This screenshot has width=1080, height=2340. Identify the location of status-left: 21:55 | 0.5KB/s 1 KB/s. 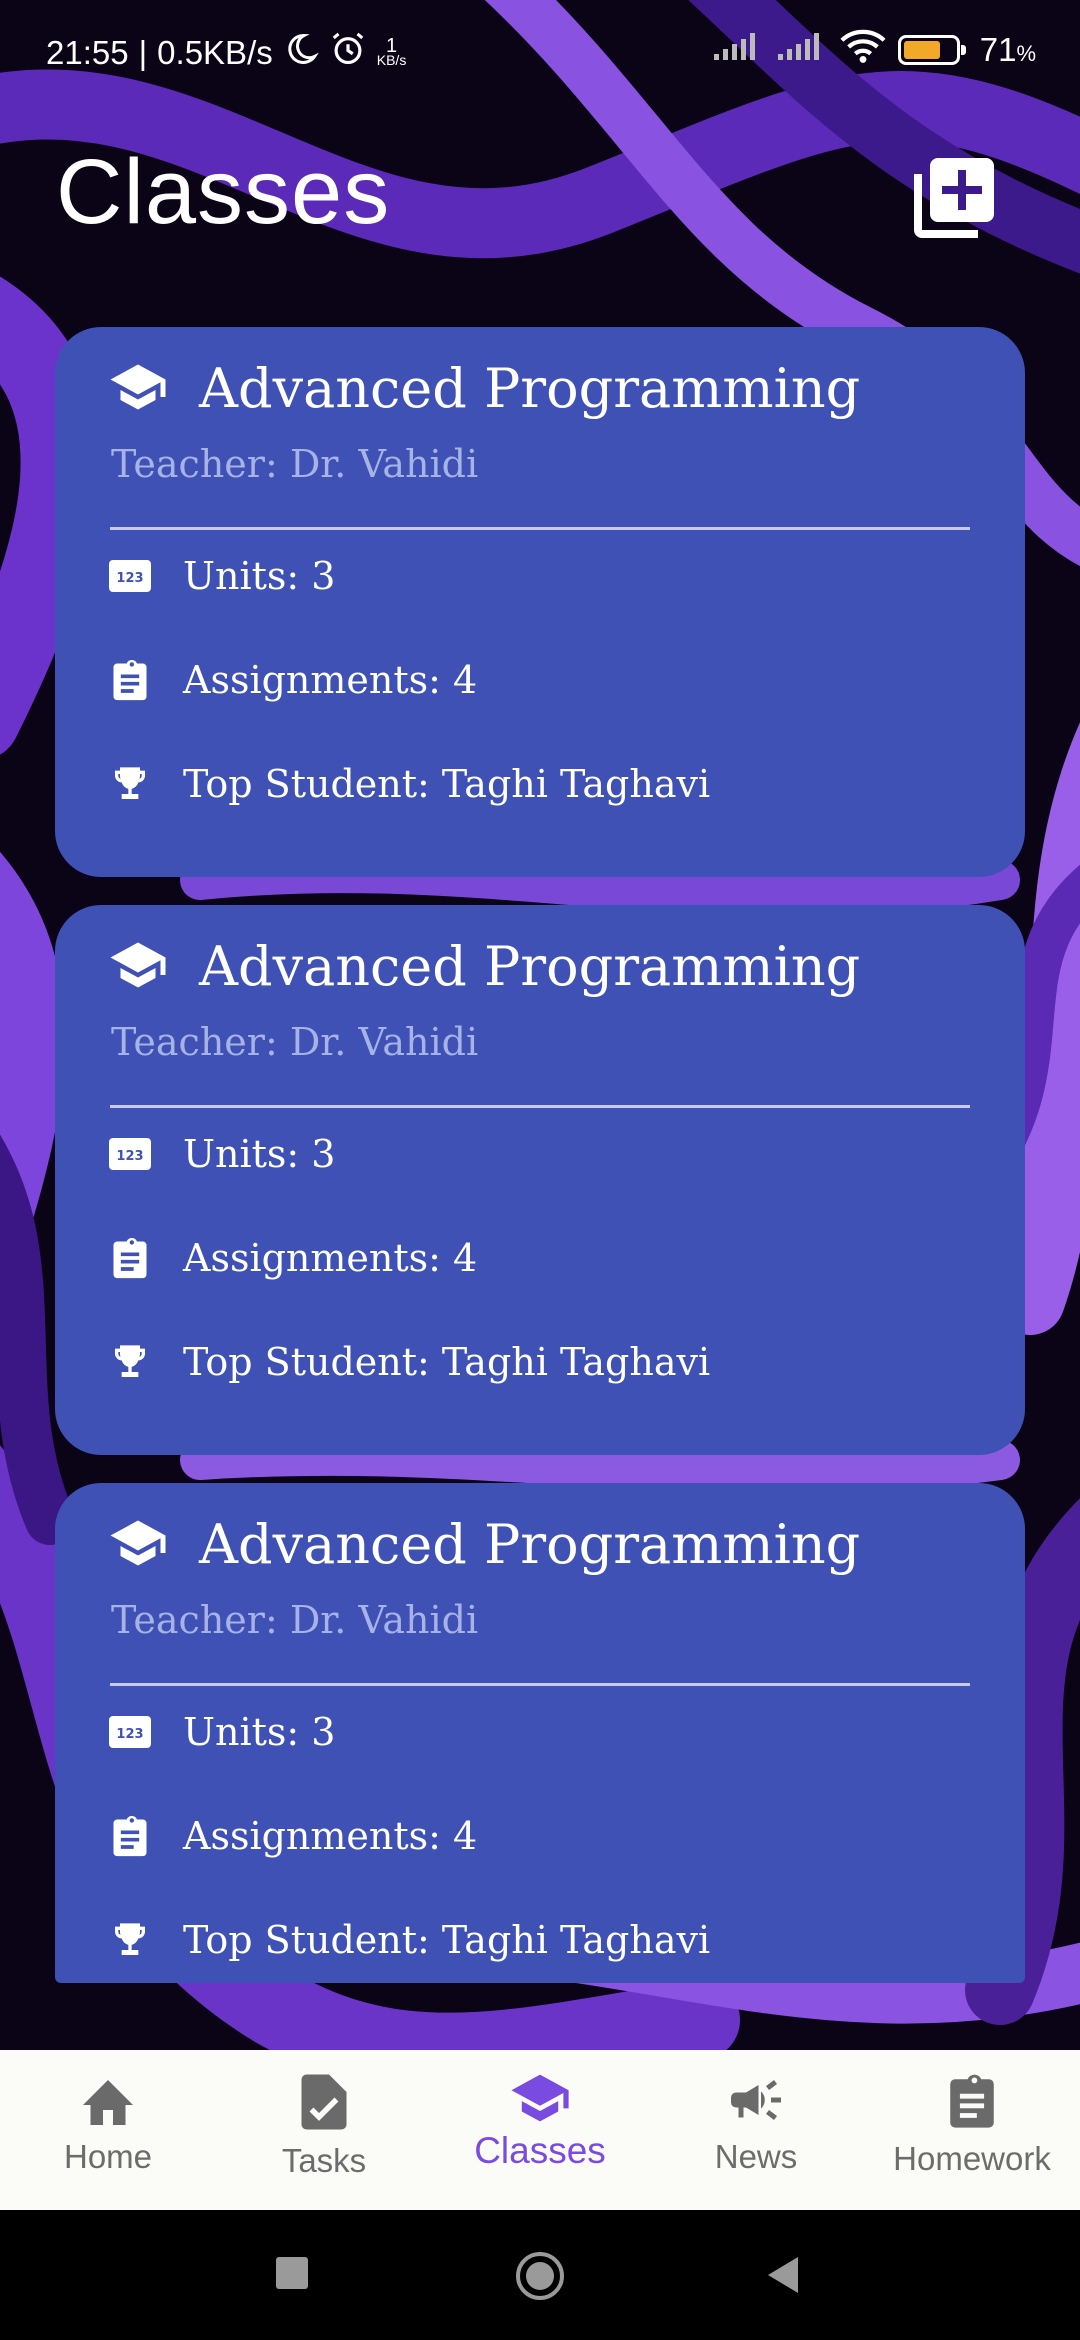
(226, 53).